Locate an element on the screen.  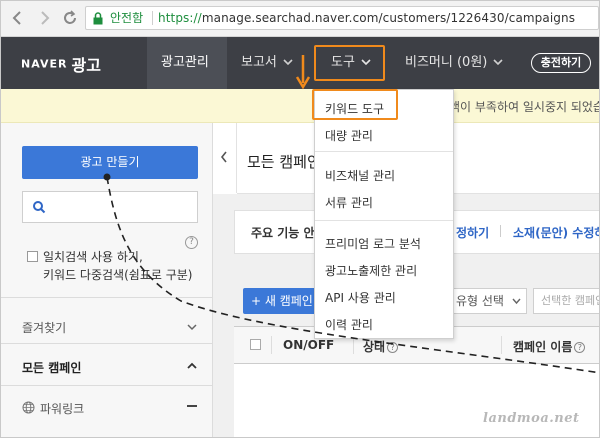
new-campaign-button: + 새 캠페인 is located at coordinates (282, 301).